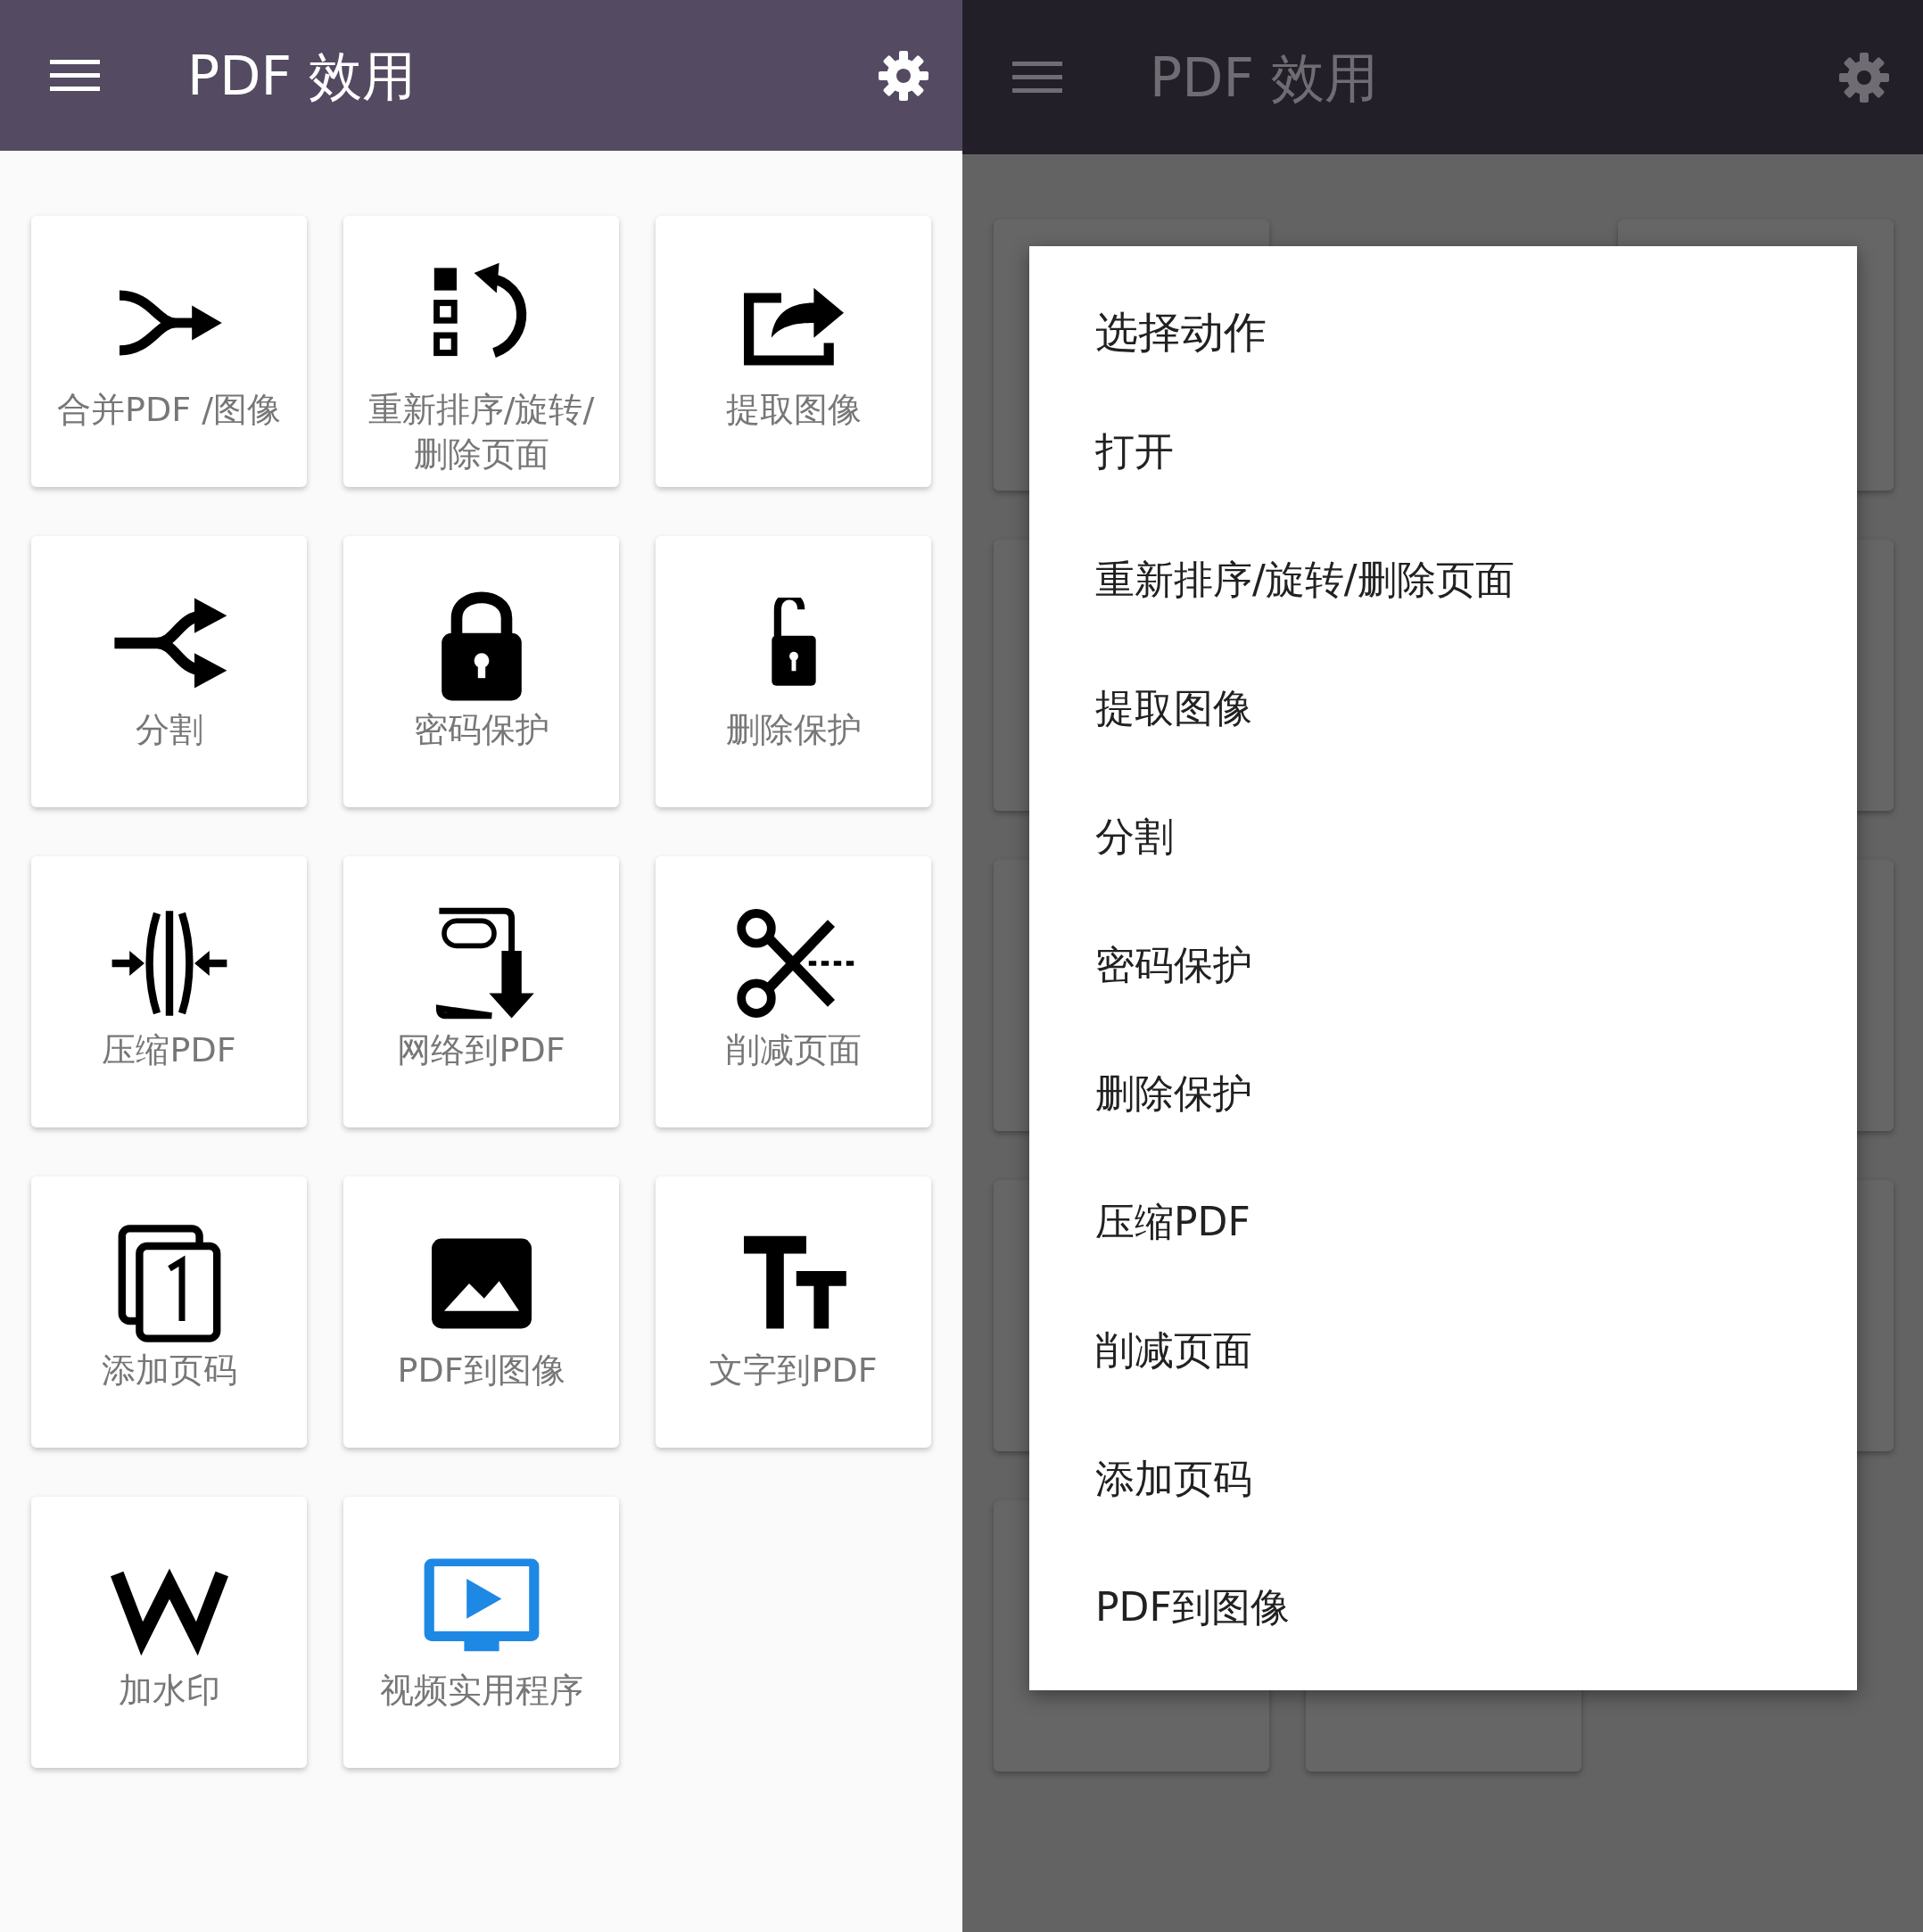  Describe the element at coordinates (481, 1313) in the screenshot. I see `tool-tile: PDF到图像` at that location.